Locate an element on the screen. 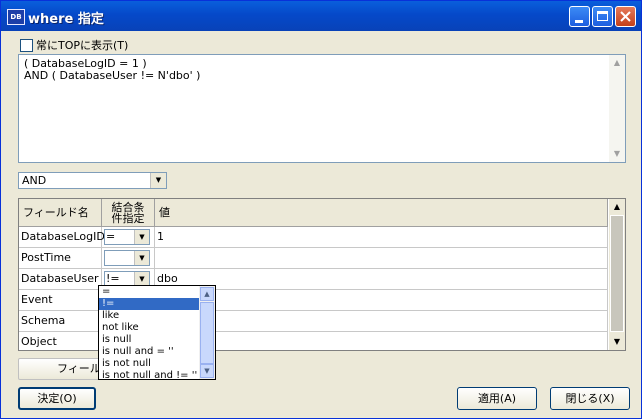 The image size is (642, 419). dropdown-option: is null and = '' is located at coordinates (149, 352).